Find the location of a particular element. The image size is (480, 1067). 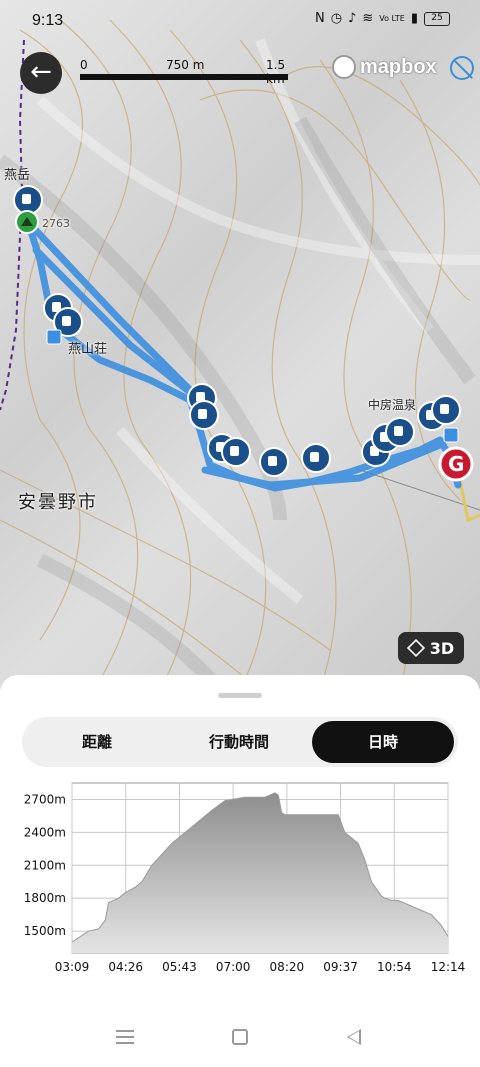

mapbox-logo: mapbox is located at coordinates (384, 67).